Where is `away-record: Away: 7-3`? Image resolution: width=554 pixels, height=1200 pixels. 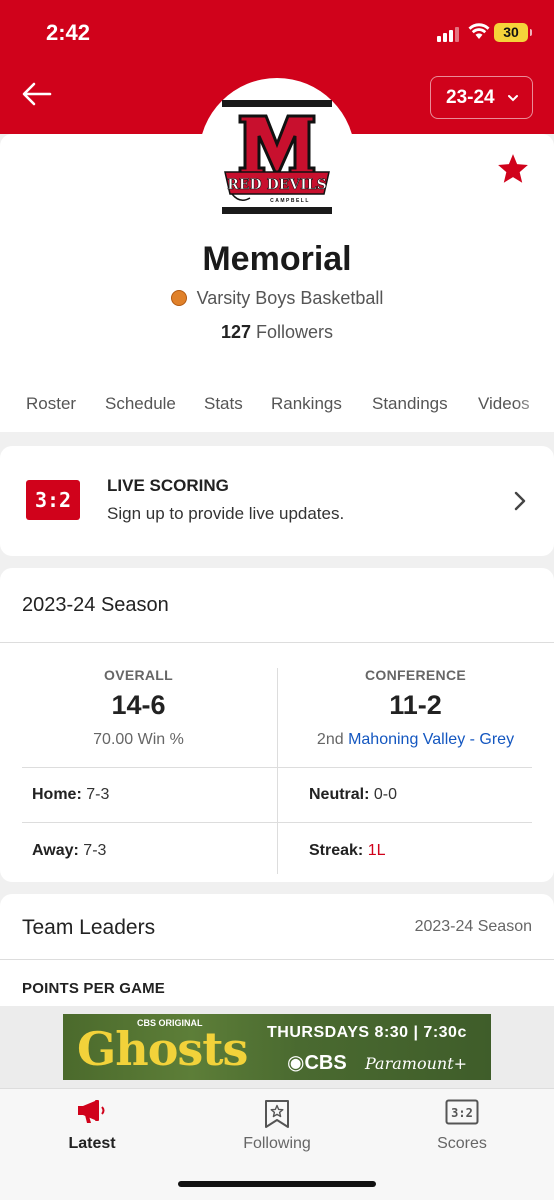
away-record: Away: 7-3 is located at coordinates (69, 851).